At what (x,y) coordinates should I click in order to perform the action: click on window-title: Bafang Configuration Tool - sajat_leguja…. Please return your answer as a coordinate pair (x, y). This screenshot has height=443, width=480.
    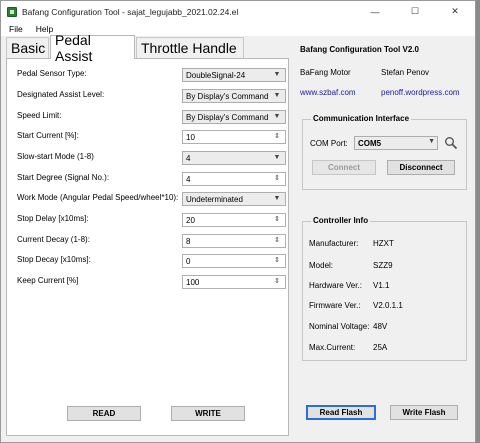
    Looking at the image, I should click on (130, 11).